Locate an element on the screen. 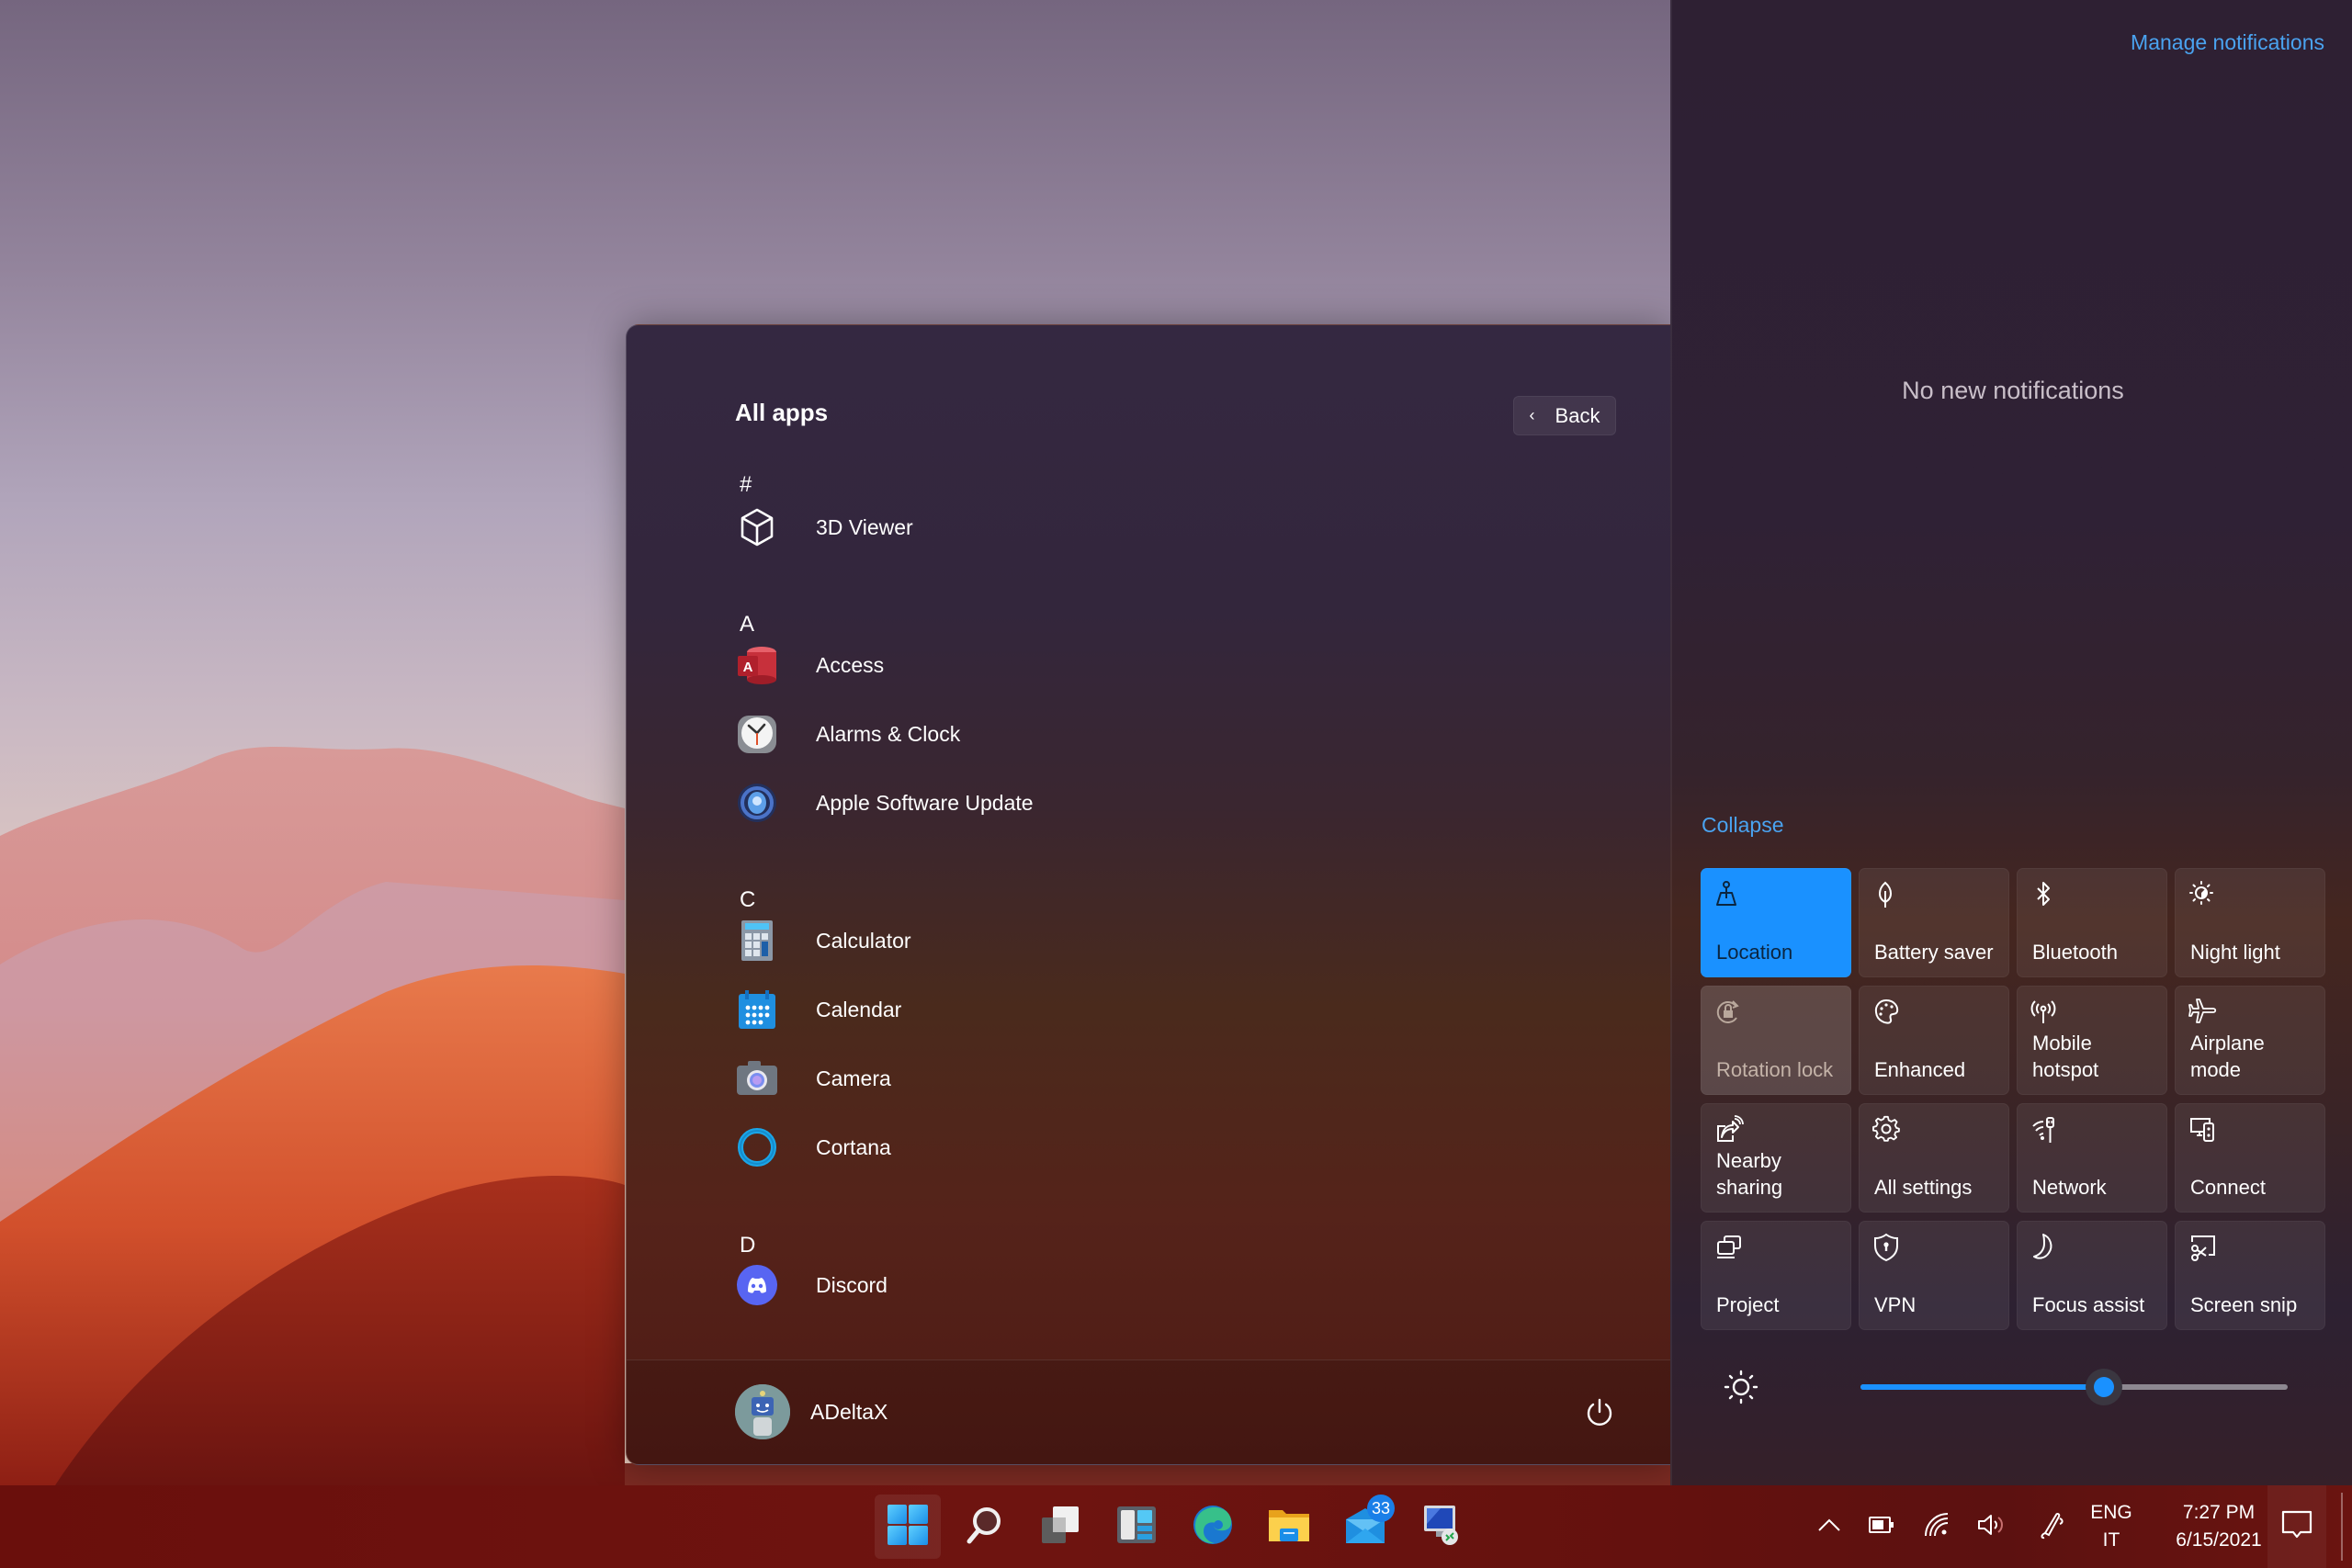 The image size is (2352, 1568). show-hidden-icons-button is located at coordinates (1829, 1527).